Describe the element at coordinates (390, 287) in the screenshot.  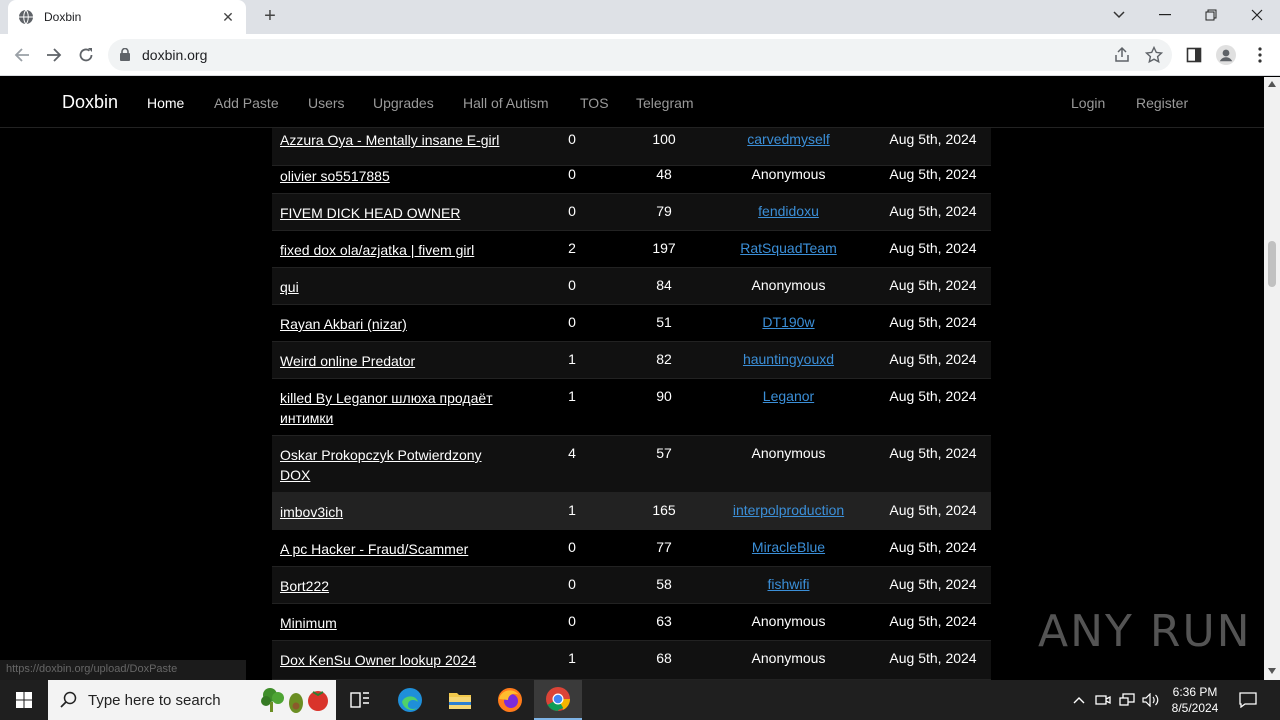
I see `paste-title-link: qui` at that location.